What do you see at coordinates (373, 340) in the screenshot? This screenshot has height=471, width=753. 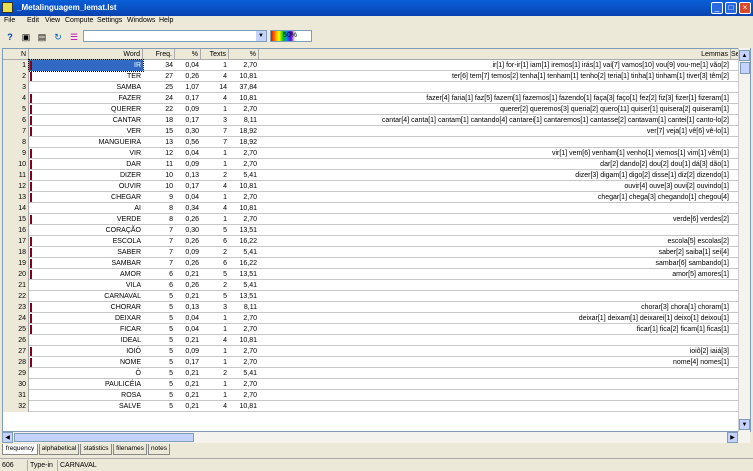 I see `table-row: 26 IDEAL 5 0,21 4 10,81` at bounding box center [373, 340].